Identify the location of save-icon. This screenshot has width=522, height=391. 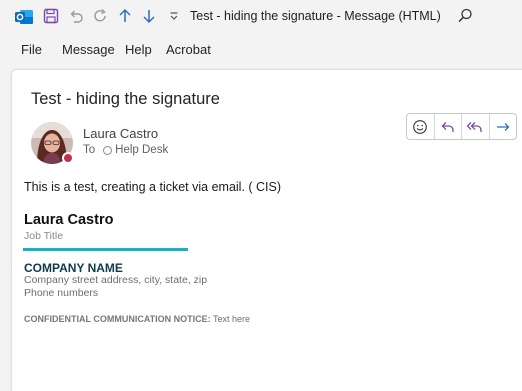
(51, 16).